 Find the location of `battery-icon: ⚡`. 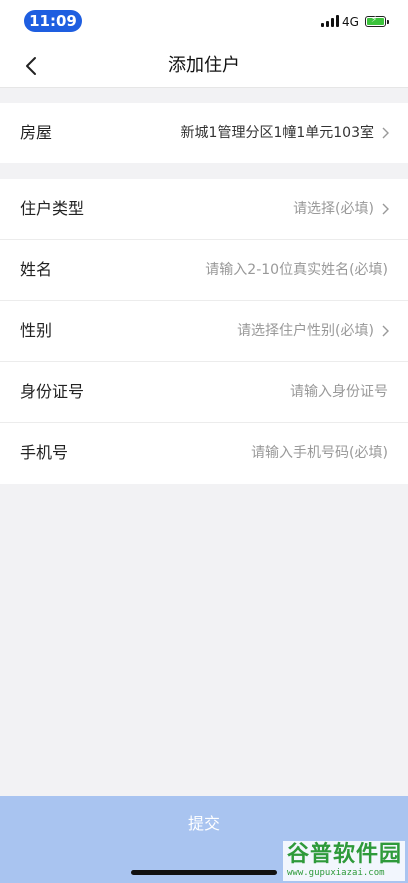

battery-icon: ⚡ is located at coordinates (377, 21).